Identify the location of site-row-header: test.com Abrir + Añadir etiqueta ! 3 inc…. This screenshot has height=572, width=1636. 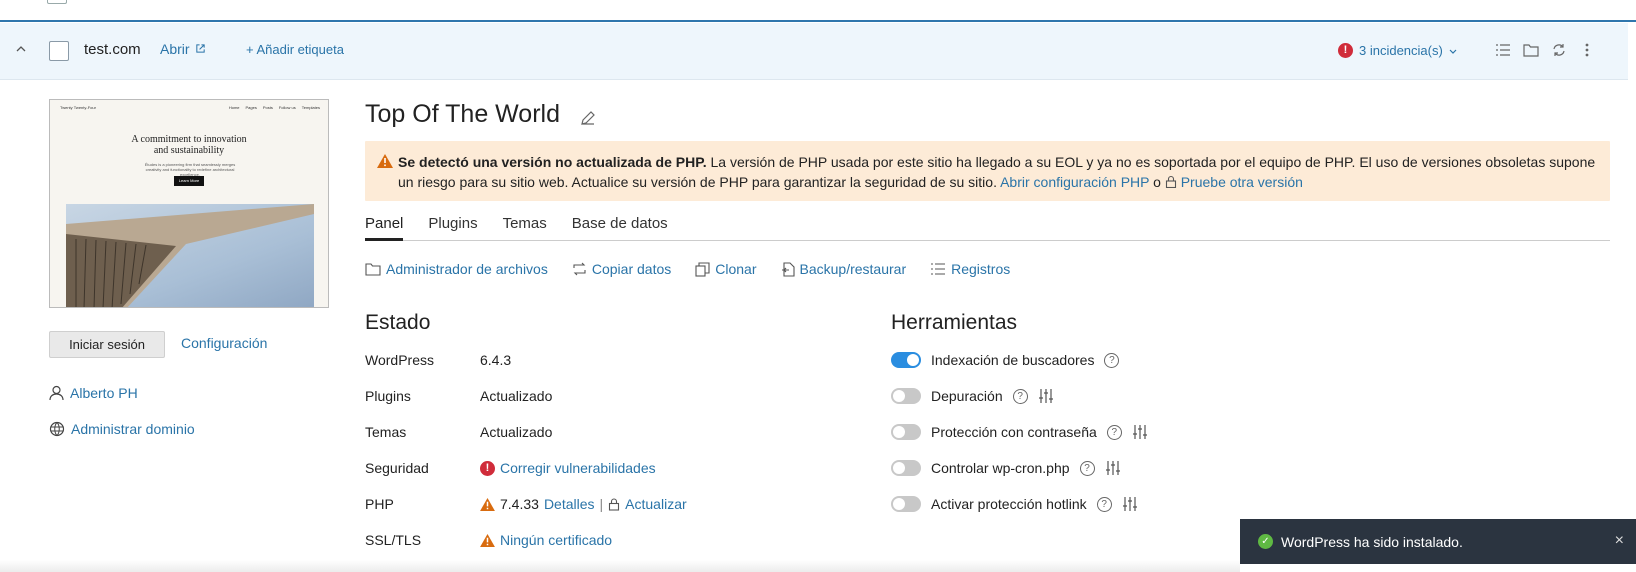
(814, 51).